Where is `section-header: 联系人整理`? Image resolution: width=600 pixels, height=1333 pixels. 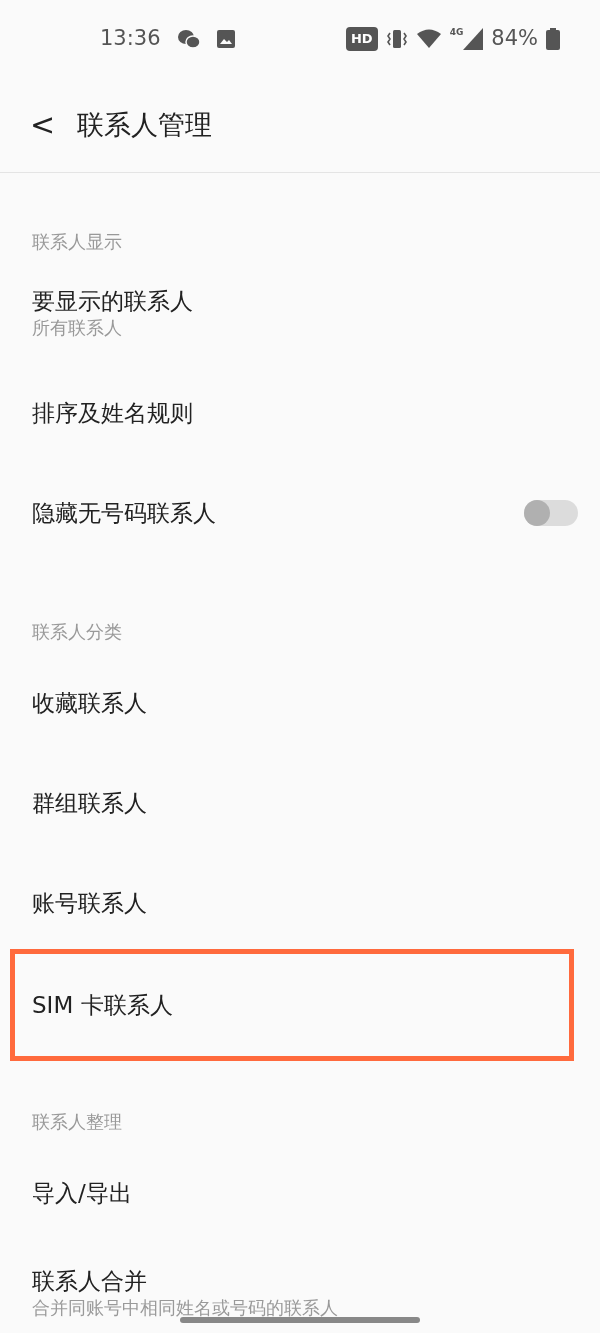 section-header: 联系人整理 is located at coordinates (77, 1122).